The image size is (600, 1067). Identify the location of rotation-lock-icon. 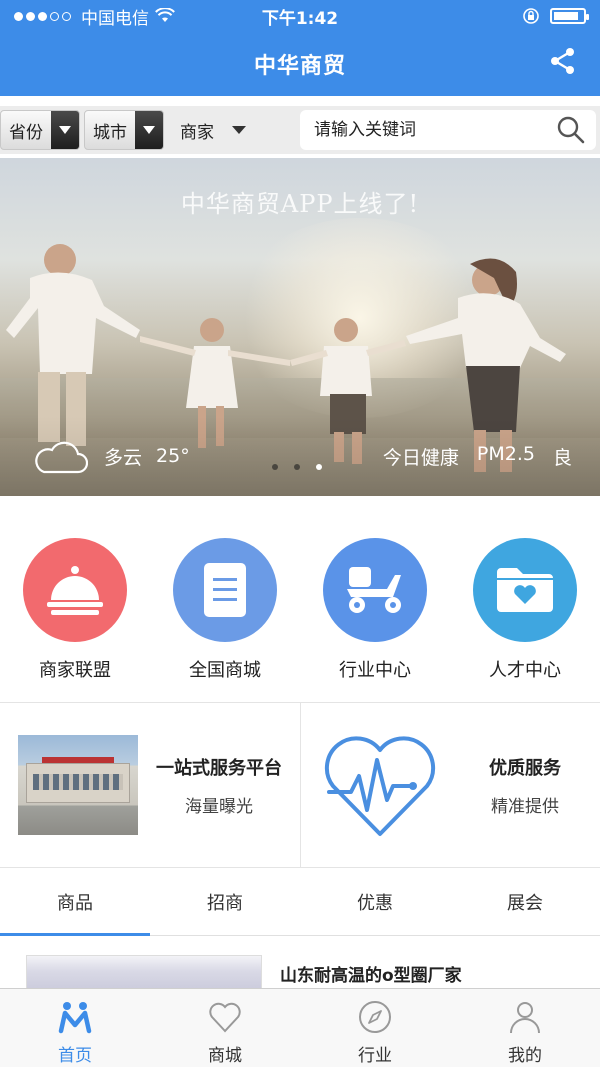
(531, 16).